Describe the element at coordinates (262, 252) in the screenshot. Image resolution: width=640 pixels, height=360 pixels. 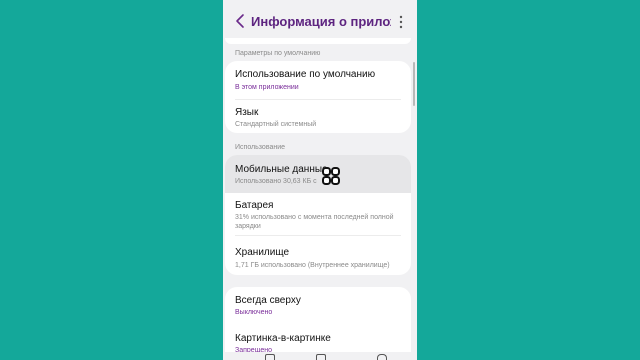
I see `storage-label: Хранилище` at that location.